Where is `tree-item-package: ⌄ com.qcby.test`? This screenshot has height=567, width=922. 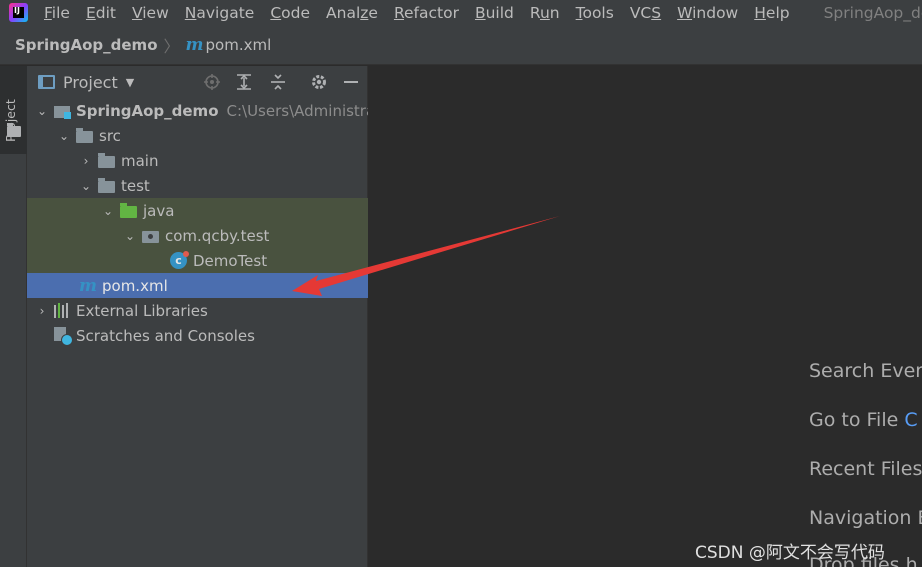 tree-item-package: ⌄ com.qcby.test is located at coordinates (197, 235).